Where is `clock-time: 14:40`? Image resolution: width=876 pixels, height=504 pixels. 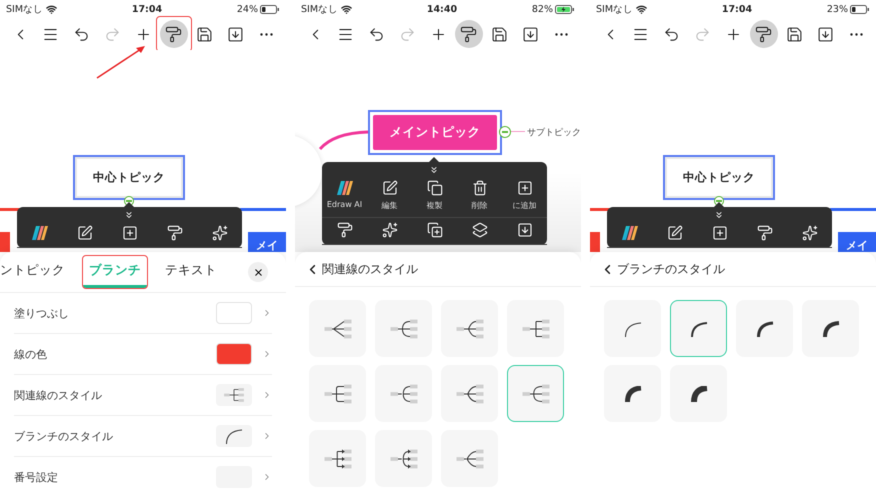 clock-time: 14:40 is located at coordinates (442, 9).